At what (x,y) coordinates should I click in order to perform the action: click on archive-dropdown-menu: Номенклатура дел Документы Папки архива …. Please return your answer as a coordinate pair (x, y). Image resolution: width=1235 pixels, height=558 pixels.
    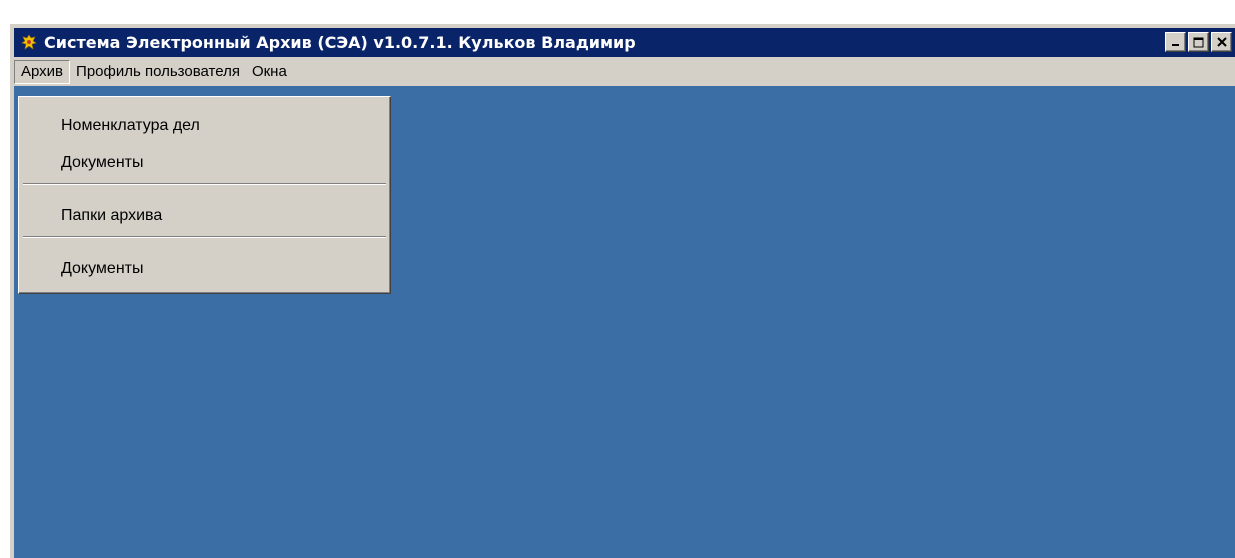
    Looking at the image, I should click on (204, 195).